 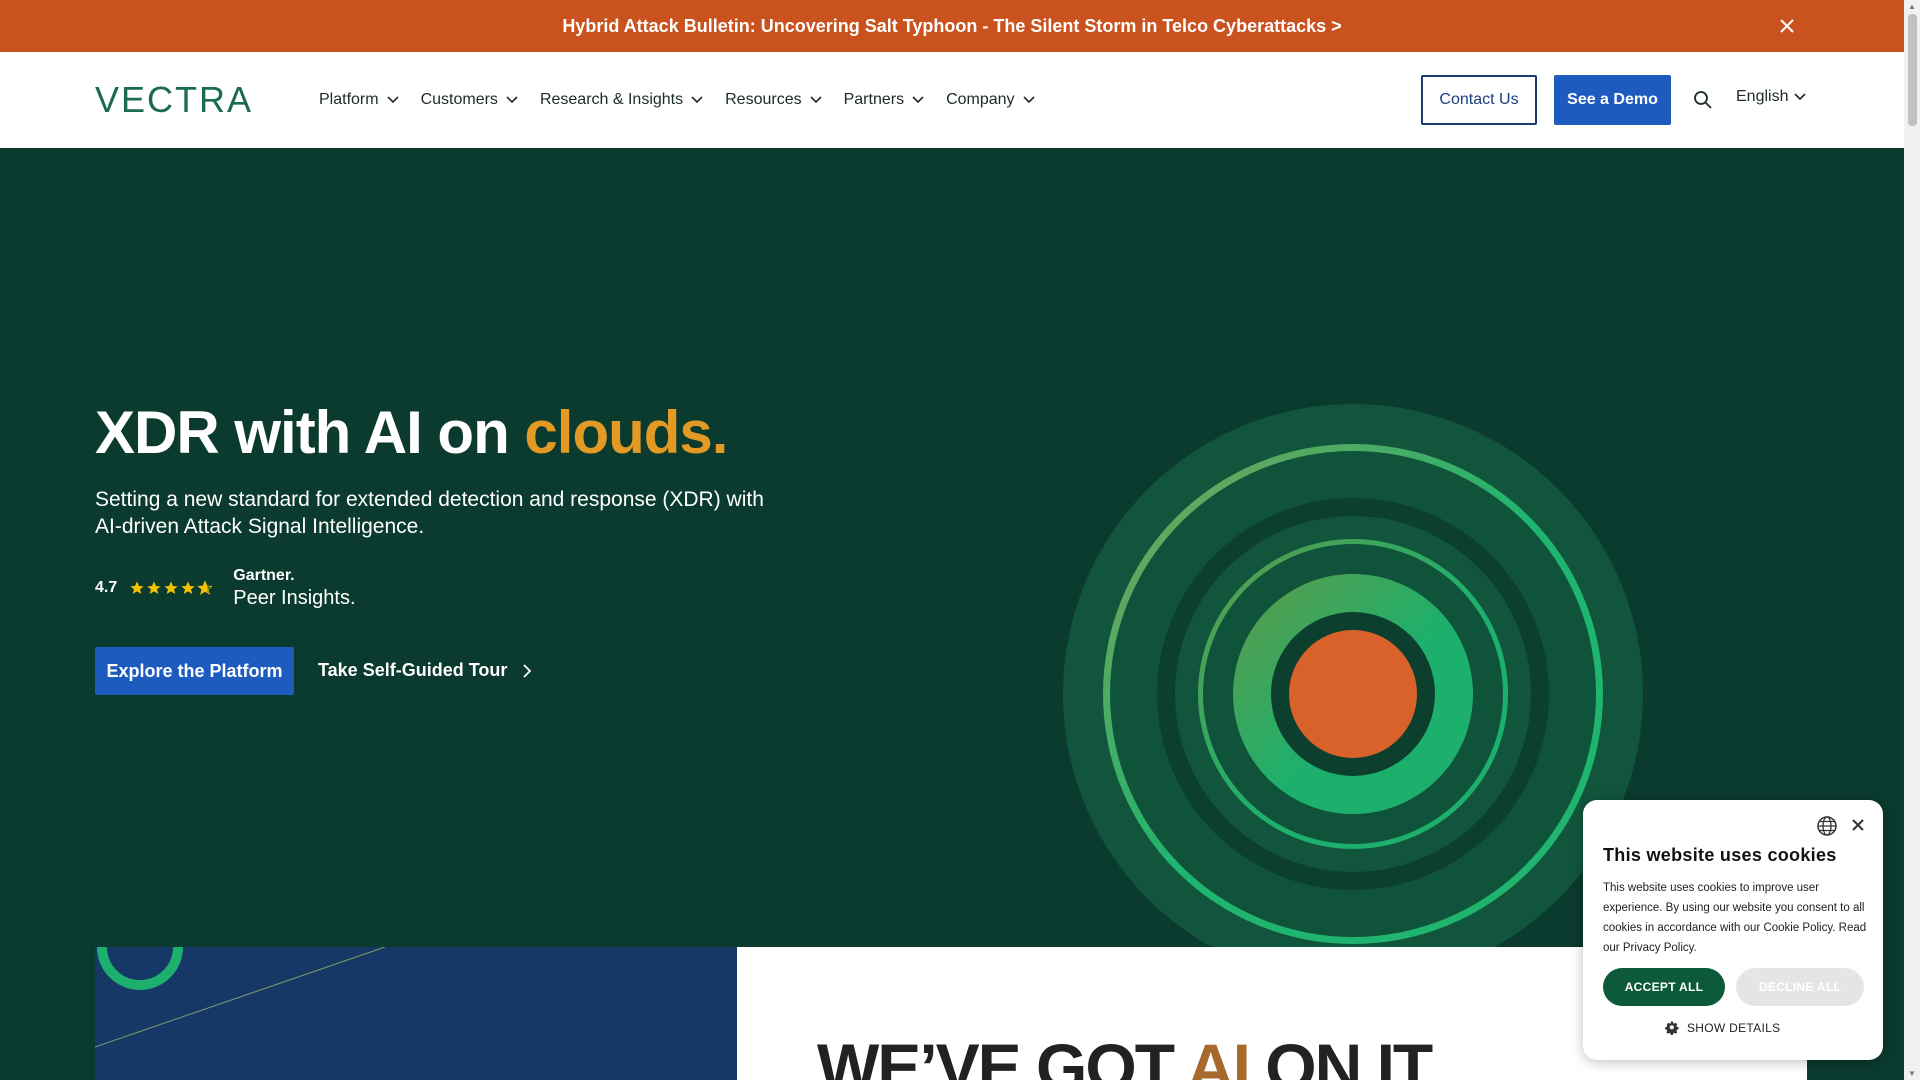 I want to click on logo-text: VECTRA, so click(x=174, y=100).